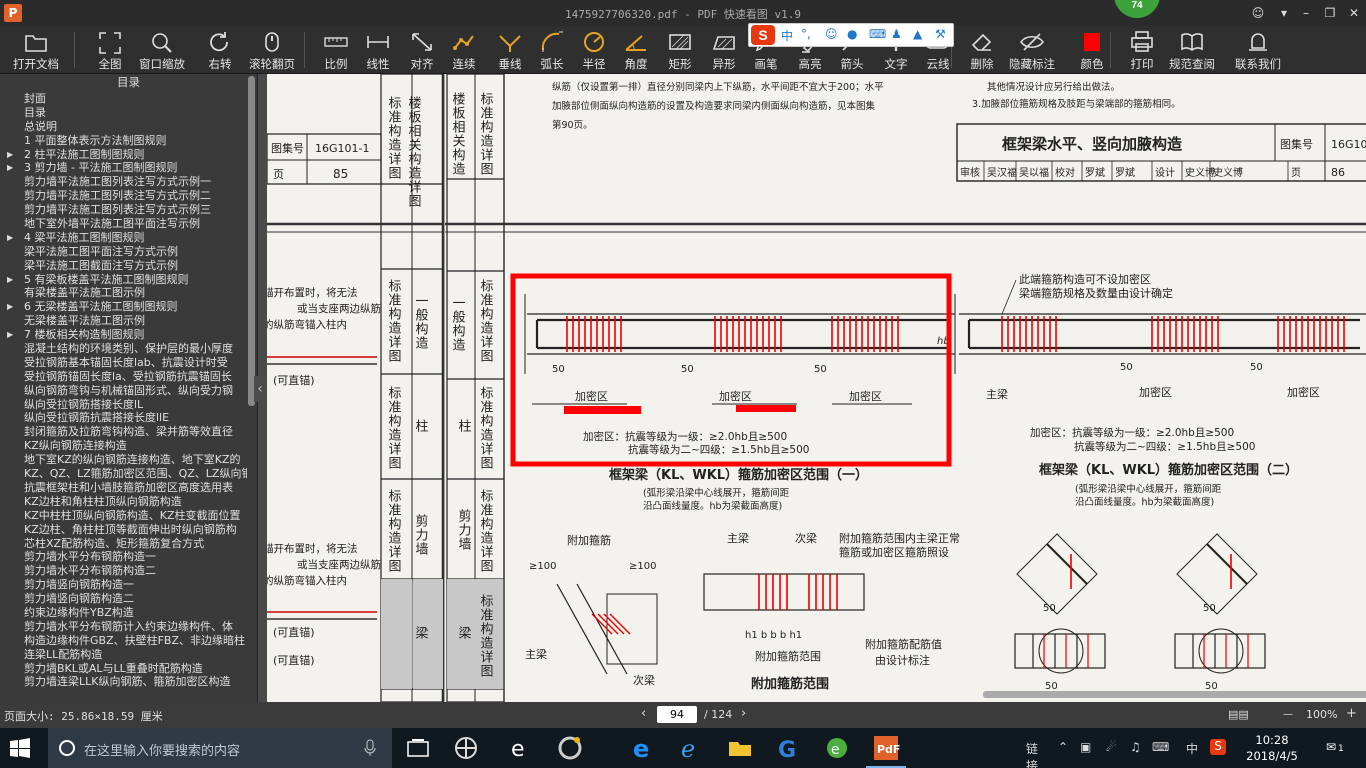  I want to click on zoom-out-button: —, so click(1288, 714).